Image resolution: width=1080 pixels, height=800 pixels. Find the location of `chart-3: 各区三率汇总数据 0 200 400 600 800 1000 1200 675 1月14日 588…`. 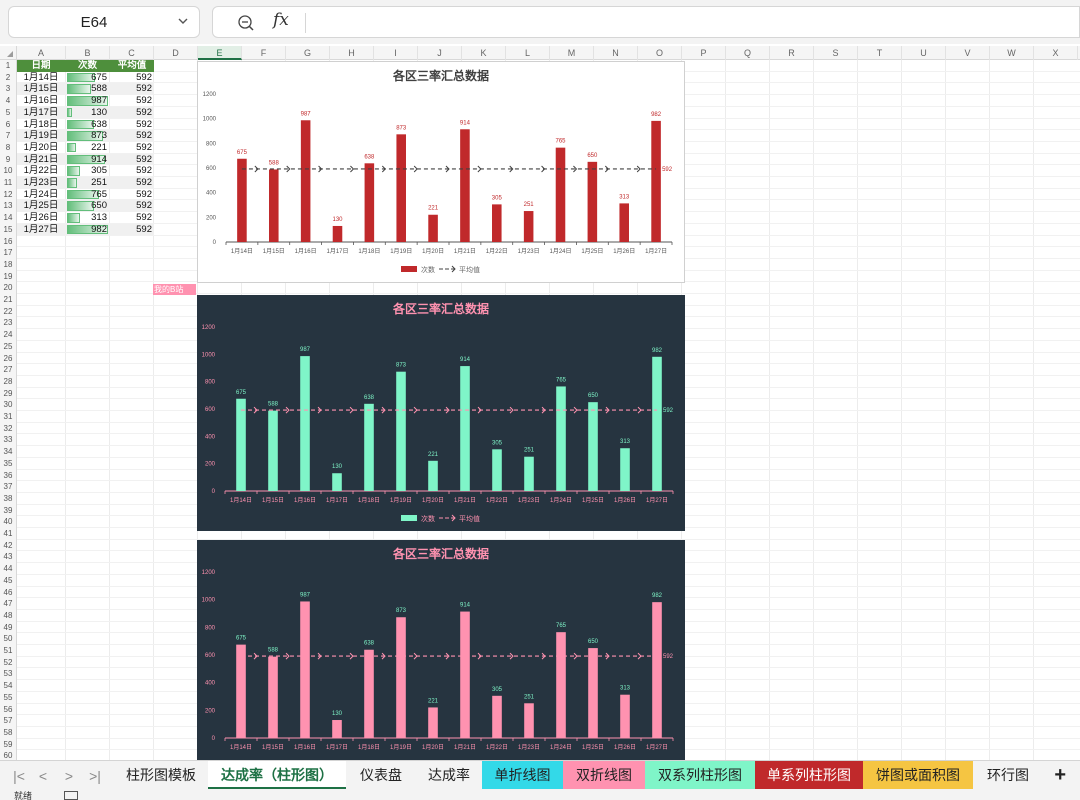

chart-3: 各区三率汇总数据 0 200 400 600 800 1000 1200 675 1月14日 588… is located at coordinates (441, 650).